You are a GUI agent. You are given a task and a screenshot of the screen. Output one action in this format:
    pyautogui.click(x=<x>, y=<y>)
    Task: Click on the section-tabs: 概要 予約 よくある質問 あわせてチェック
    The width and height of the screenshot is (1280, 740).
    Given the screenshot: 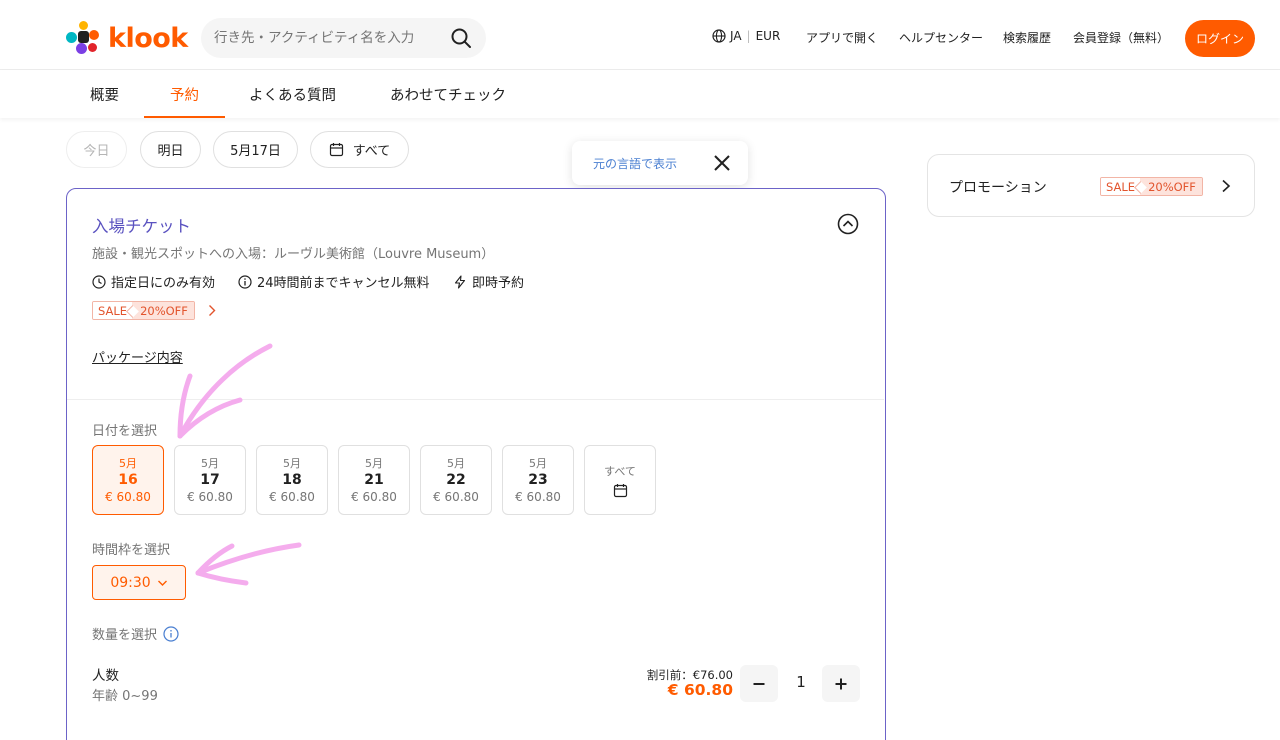 What is the action you would take?
    pyautogui.click(x=640, y=94)
    